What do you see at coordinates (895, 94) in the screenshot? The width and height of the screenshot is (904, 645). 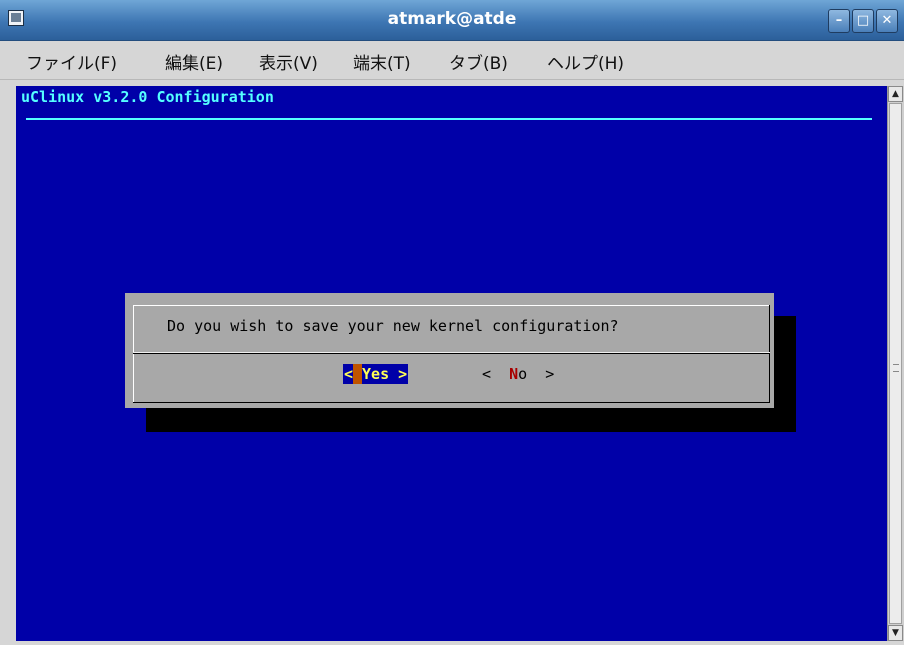 I see `scroll-up-icon: ▲` at bounding box center [895, 94].